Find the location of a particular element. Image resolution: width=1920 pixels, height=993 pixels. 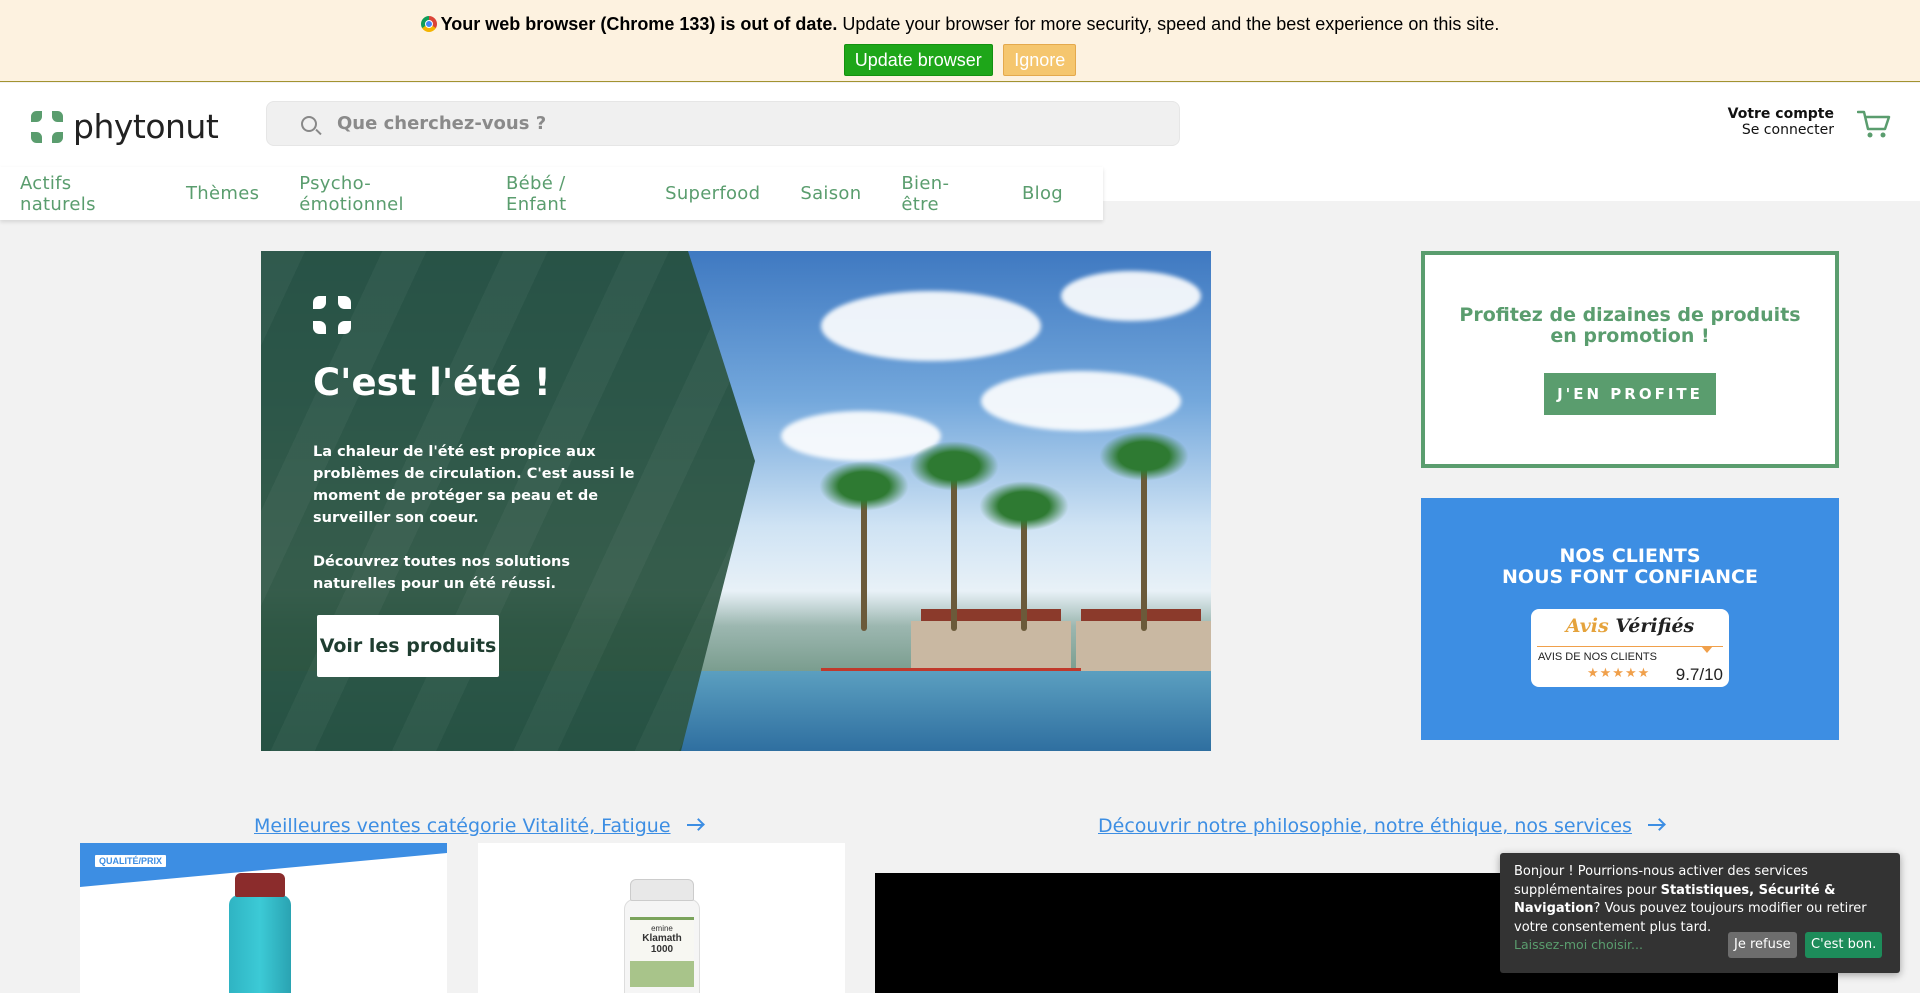

nav-item-themes: Thèmes is located at coordinates (222, 193).